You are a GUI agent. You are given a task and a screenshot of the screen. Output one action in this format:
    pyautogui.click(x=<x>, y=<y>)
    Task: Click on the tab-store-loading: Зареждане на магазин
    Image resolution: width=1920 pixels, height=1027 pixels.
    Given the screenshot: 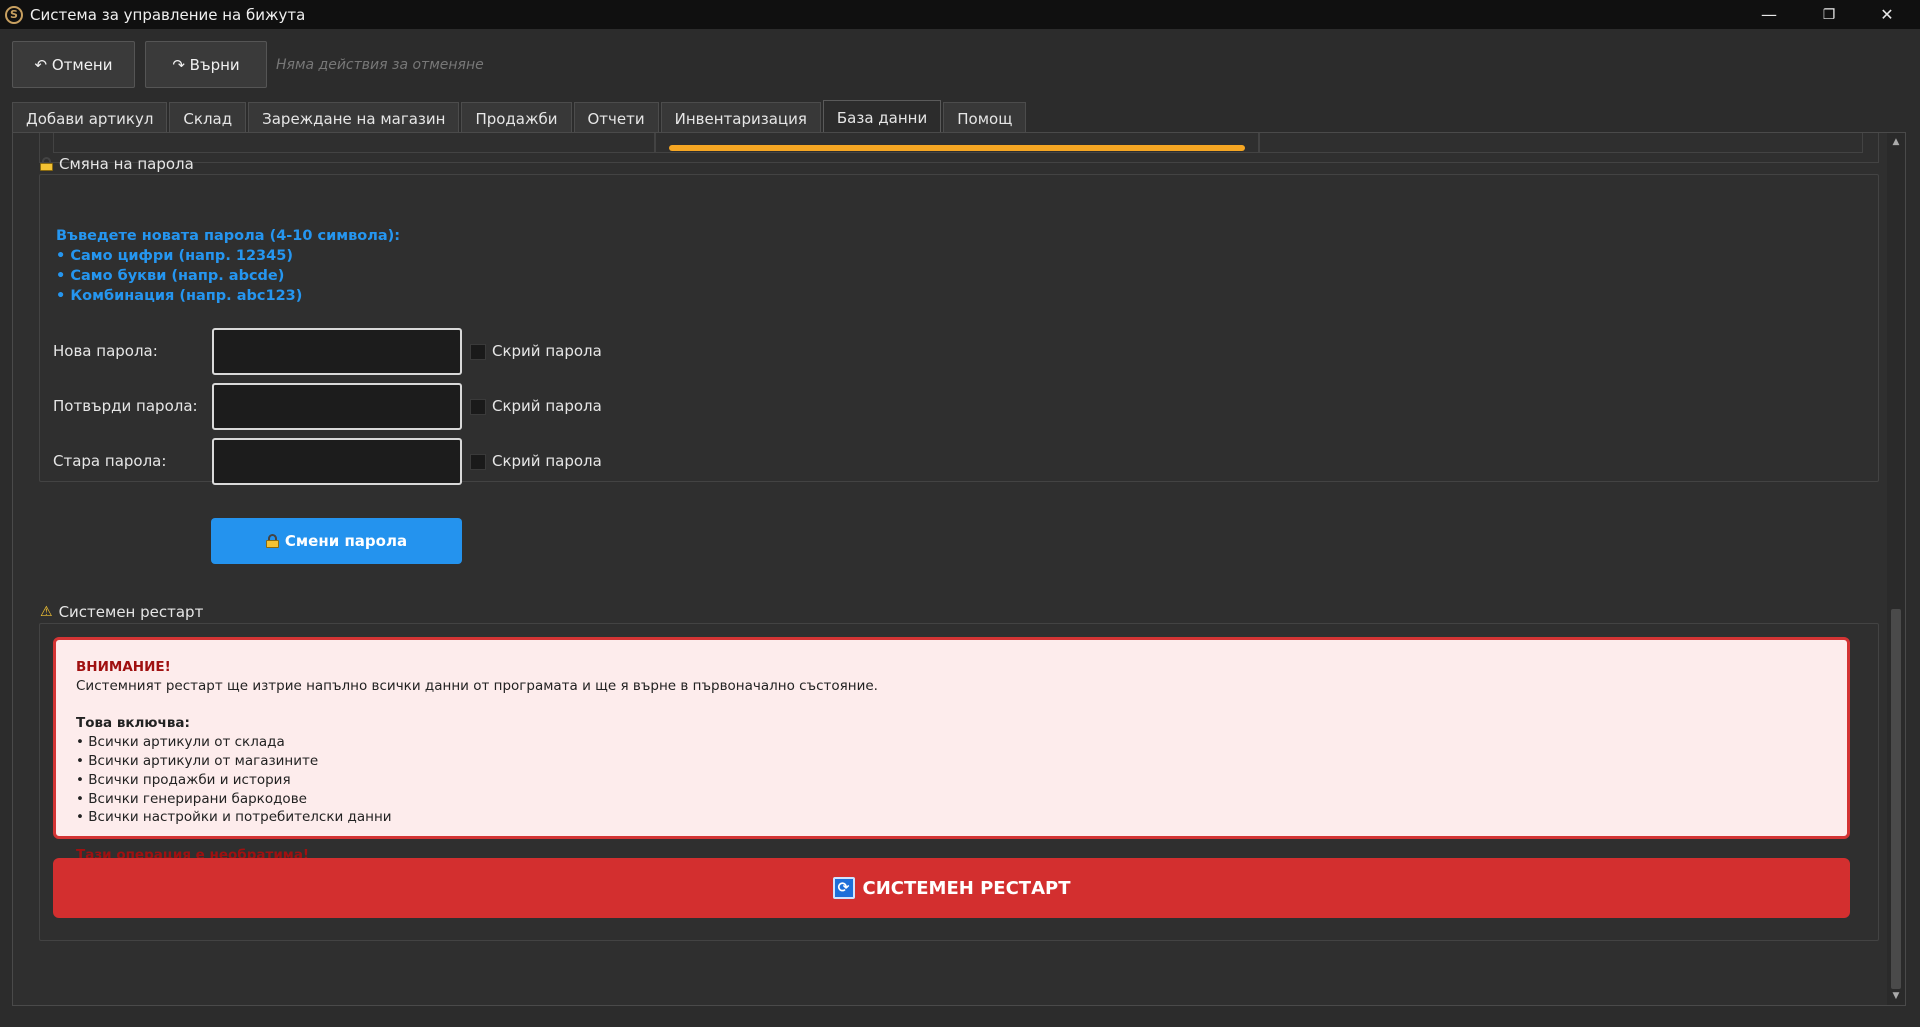 What is the action you would take?
    pyautogui.click(x=354, y=118)
    